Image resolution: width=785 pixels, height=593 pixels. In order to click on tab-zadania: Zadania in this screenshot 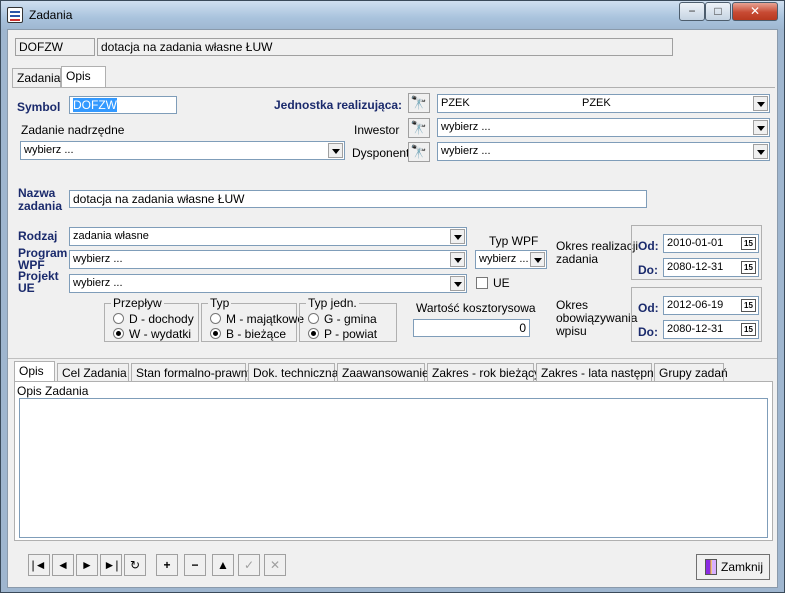, I will do `click(36, 77)`.